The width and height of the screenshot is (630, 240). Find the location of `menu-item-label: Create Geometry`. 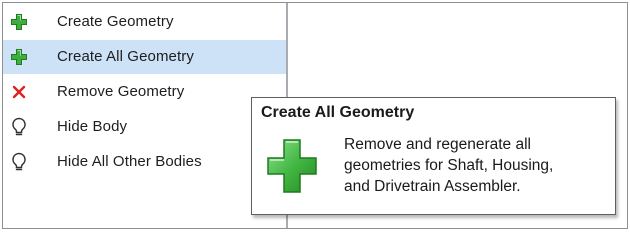

menu-item-label: Create Geometry is located at coordinates (115, 21).